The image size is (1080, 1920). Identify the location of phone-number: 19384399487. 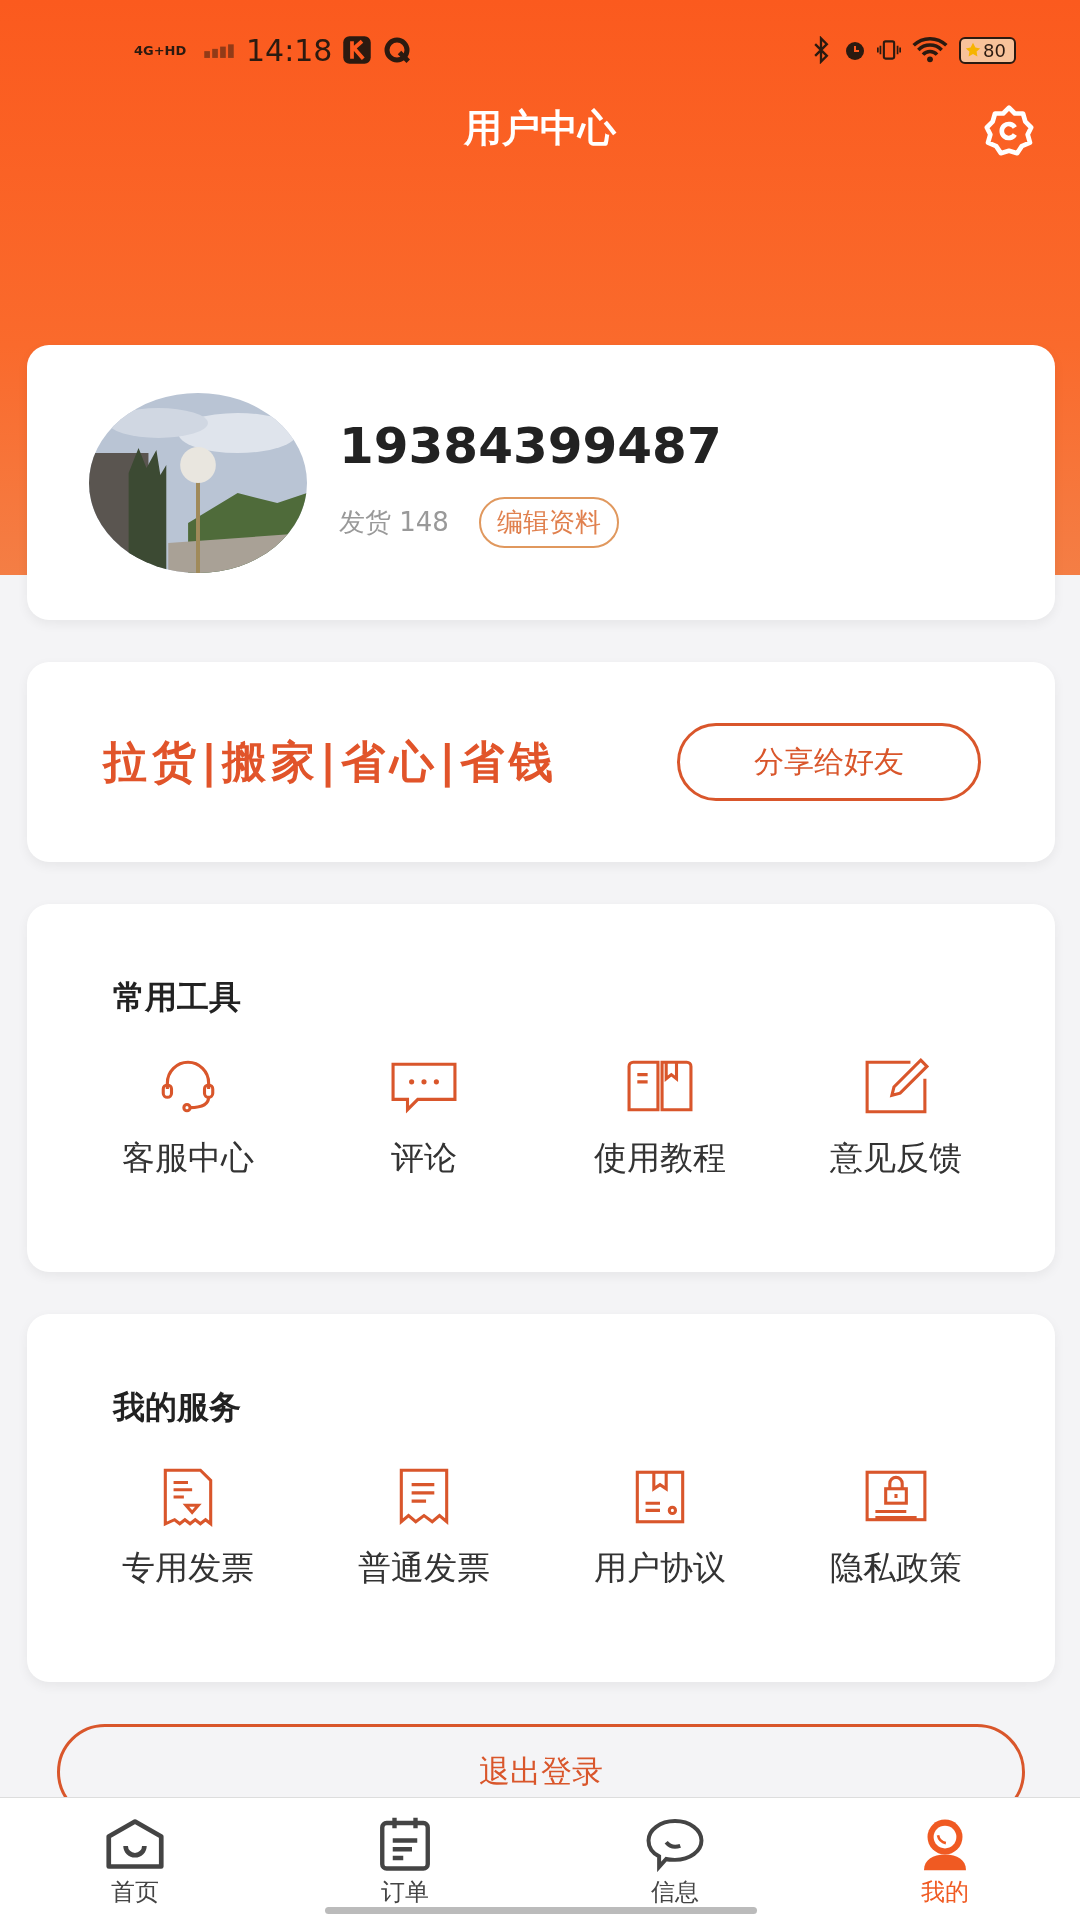
(530, 446).